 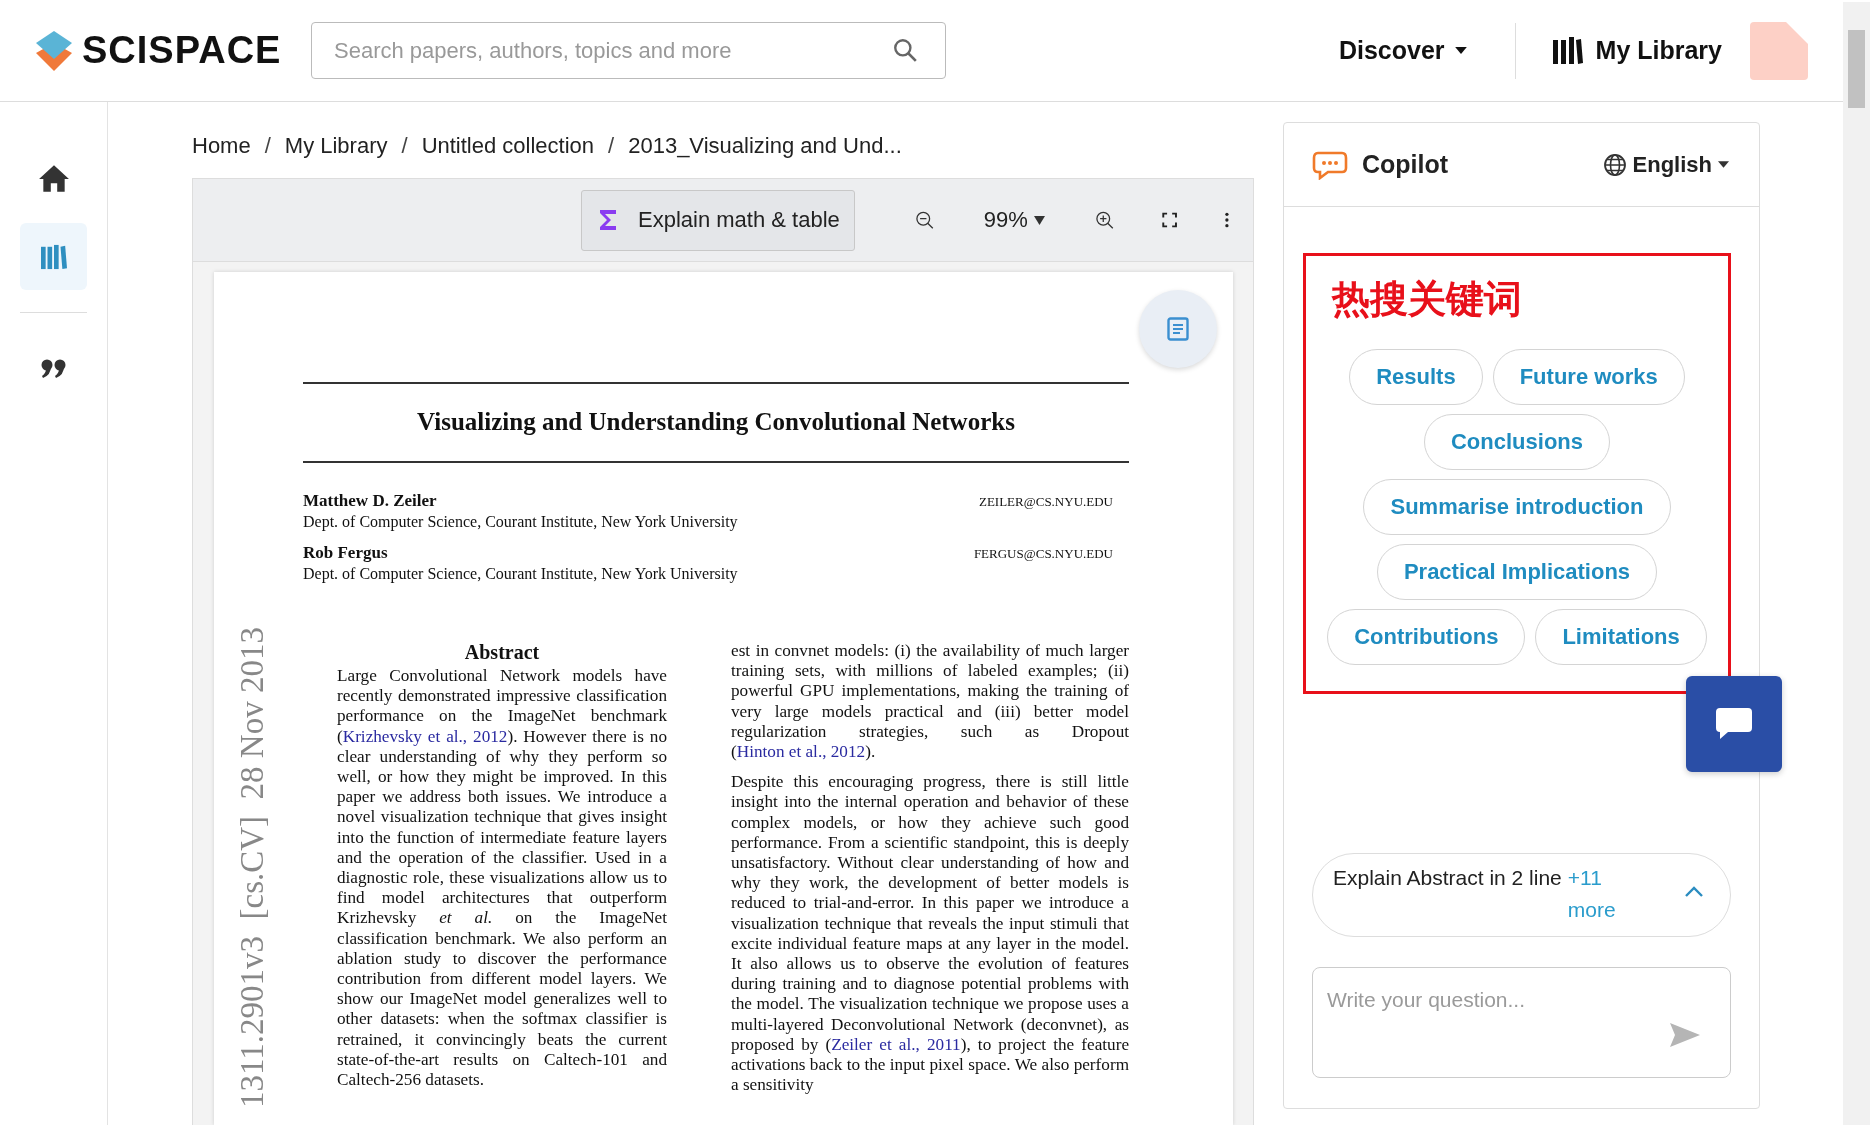 I want to click on suggestion-text: Explain Abstract in 2 line, so click(x=1447, y=878).